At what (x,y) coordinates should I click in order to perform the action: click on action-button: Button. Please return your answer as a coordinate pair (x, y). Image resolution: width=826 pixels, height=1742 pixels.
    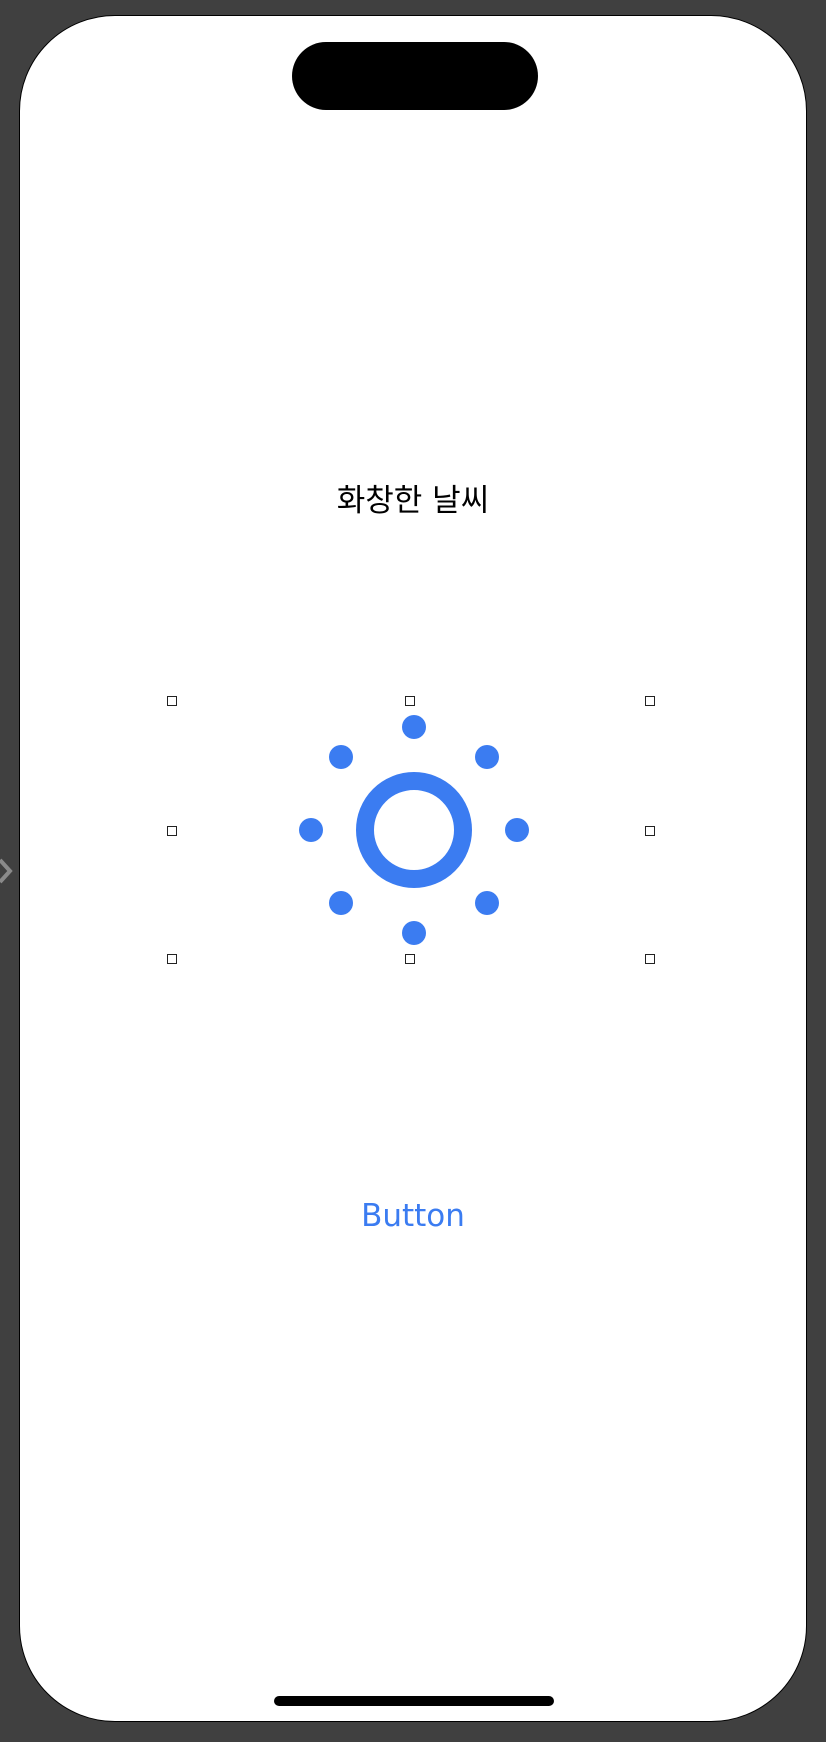
    Looking at the image, I should click on (413, 1216).